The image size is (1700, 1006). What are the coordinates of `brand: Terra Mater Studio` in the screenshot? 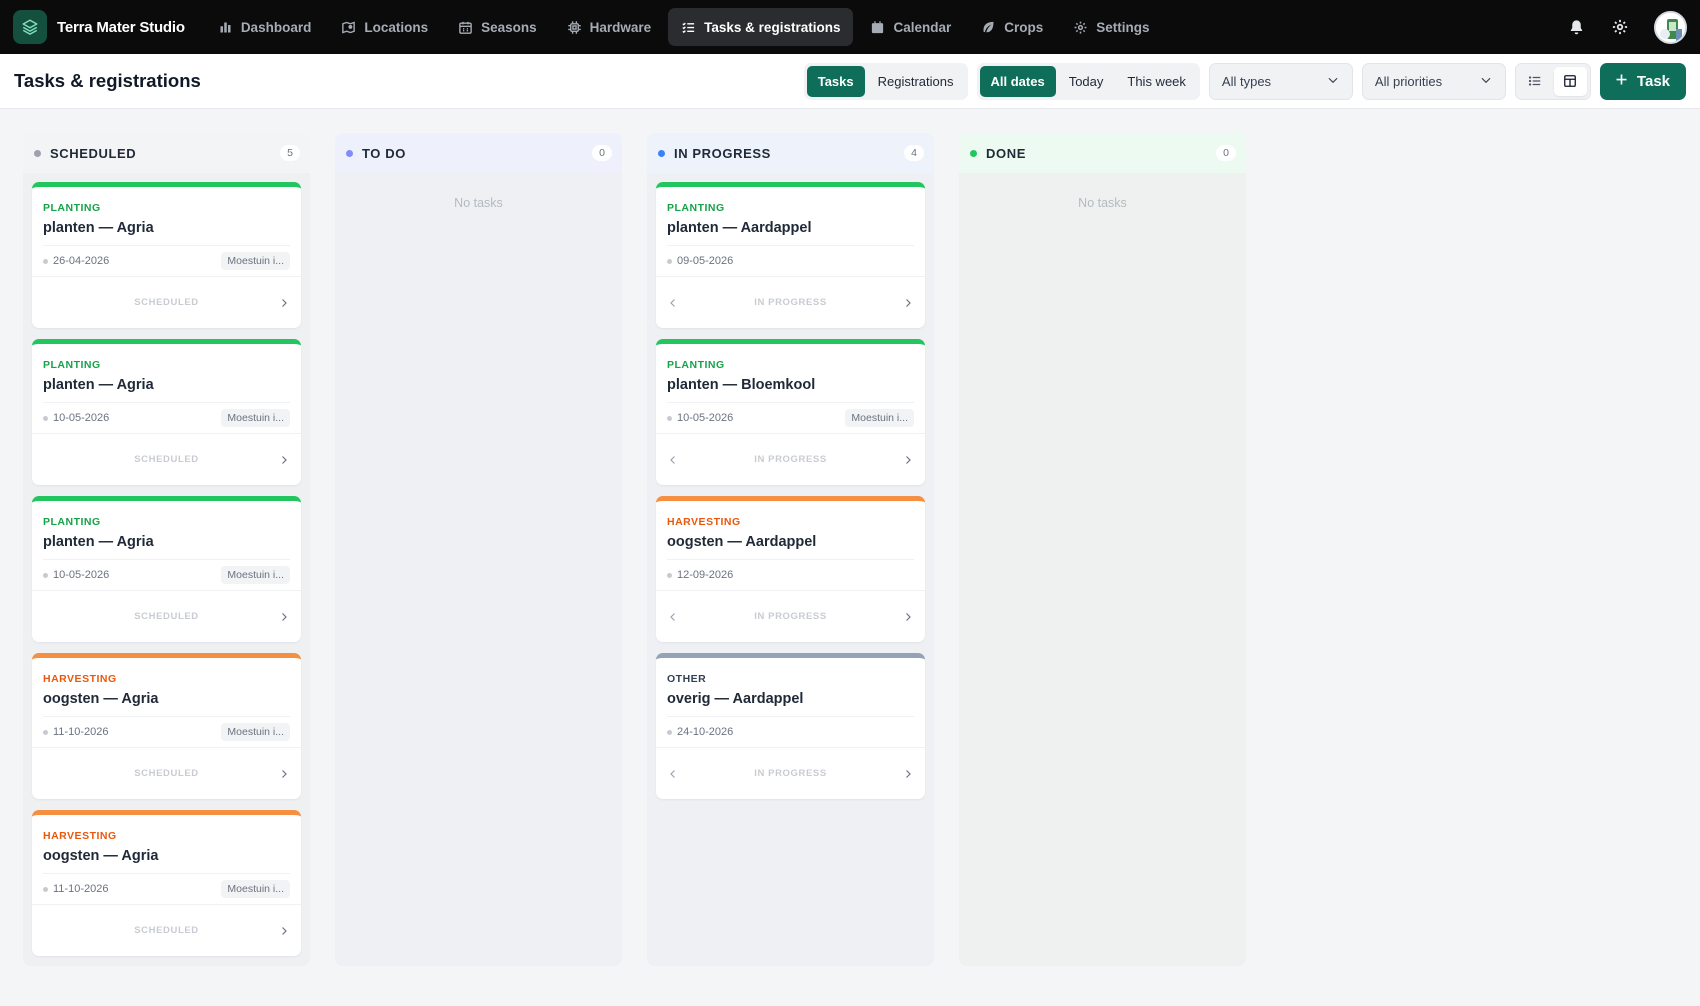 It's located at (99, 27).